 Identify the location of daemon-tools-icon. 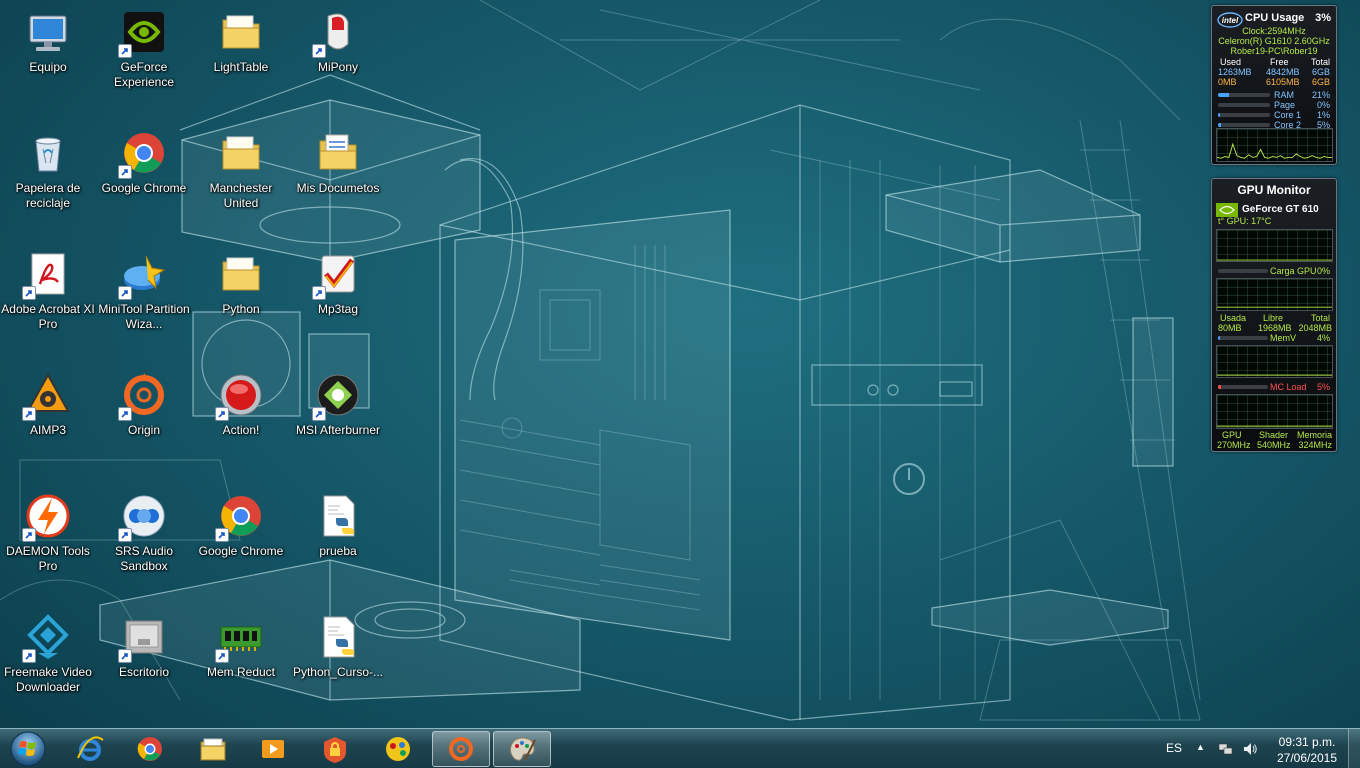
(47, 517).